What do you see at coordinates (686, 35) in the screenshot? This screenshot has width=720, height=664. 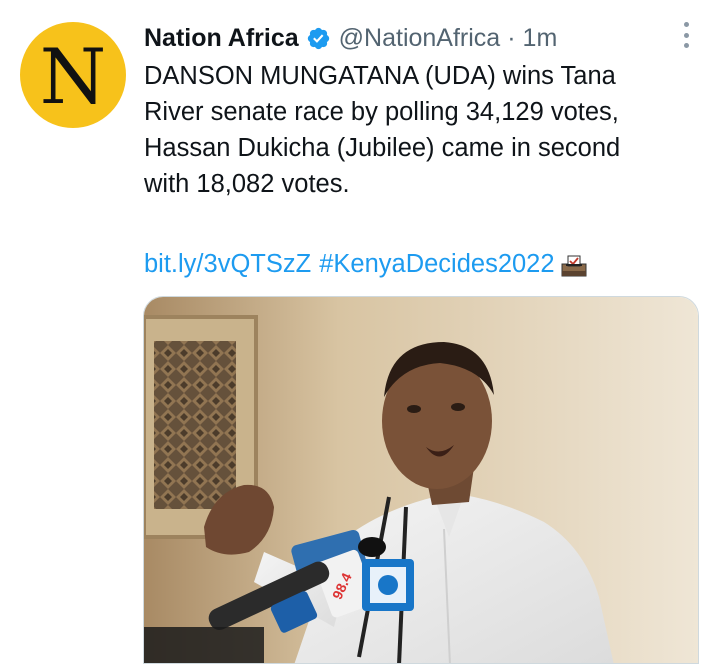 I see `more-options-icon` at bounding box center [686, 35].